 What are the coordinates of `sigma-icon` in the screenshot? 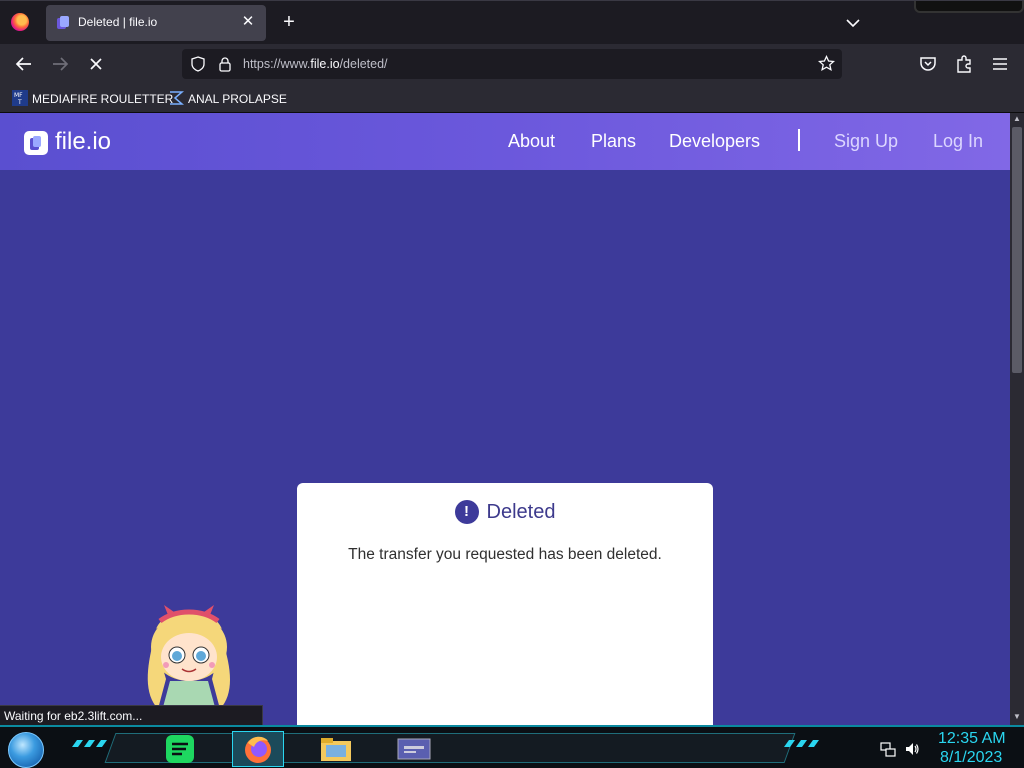 It's located at (177, 98).